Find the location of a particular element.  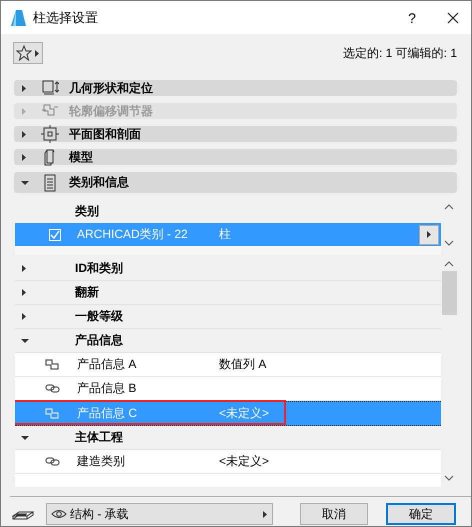

group-label: ID和类别 is located at coordinates (99, 268).